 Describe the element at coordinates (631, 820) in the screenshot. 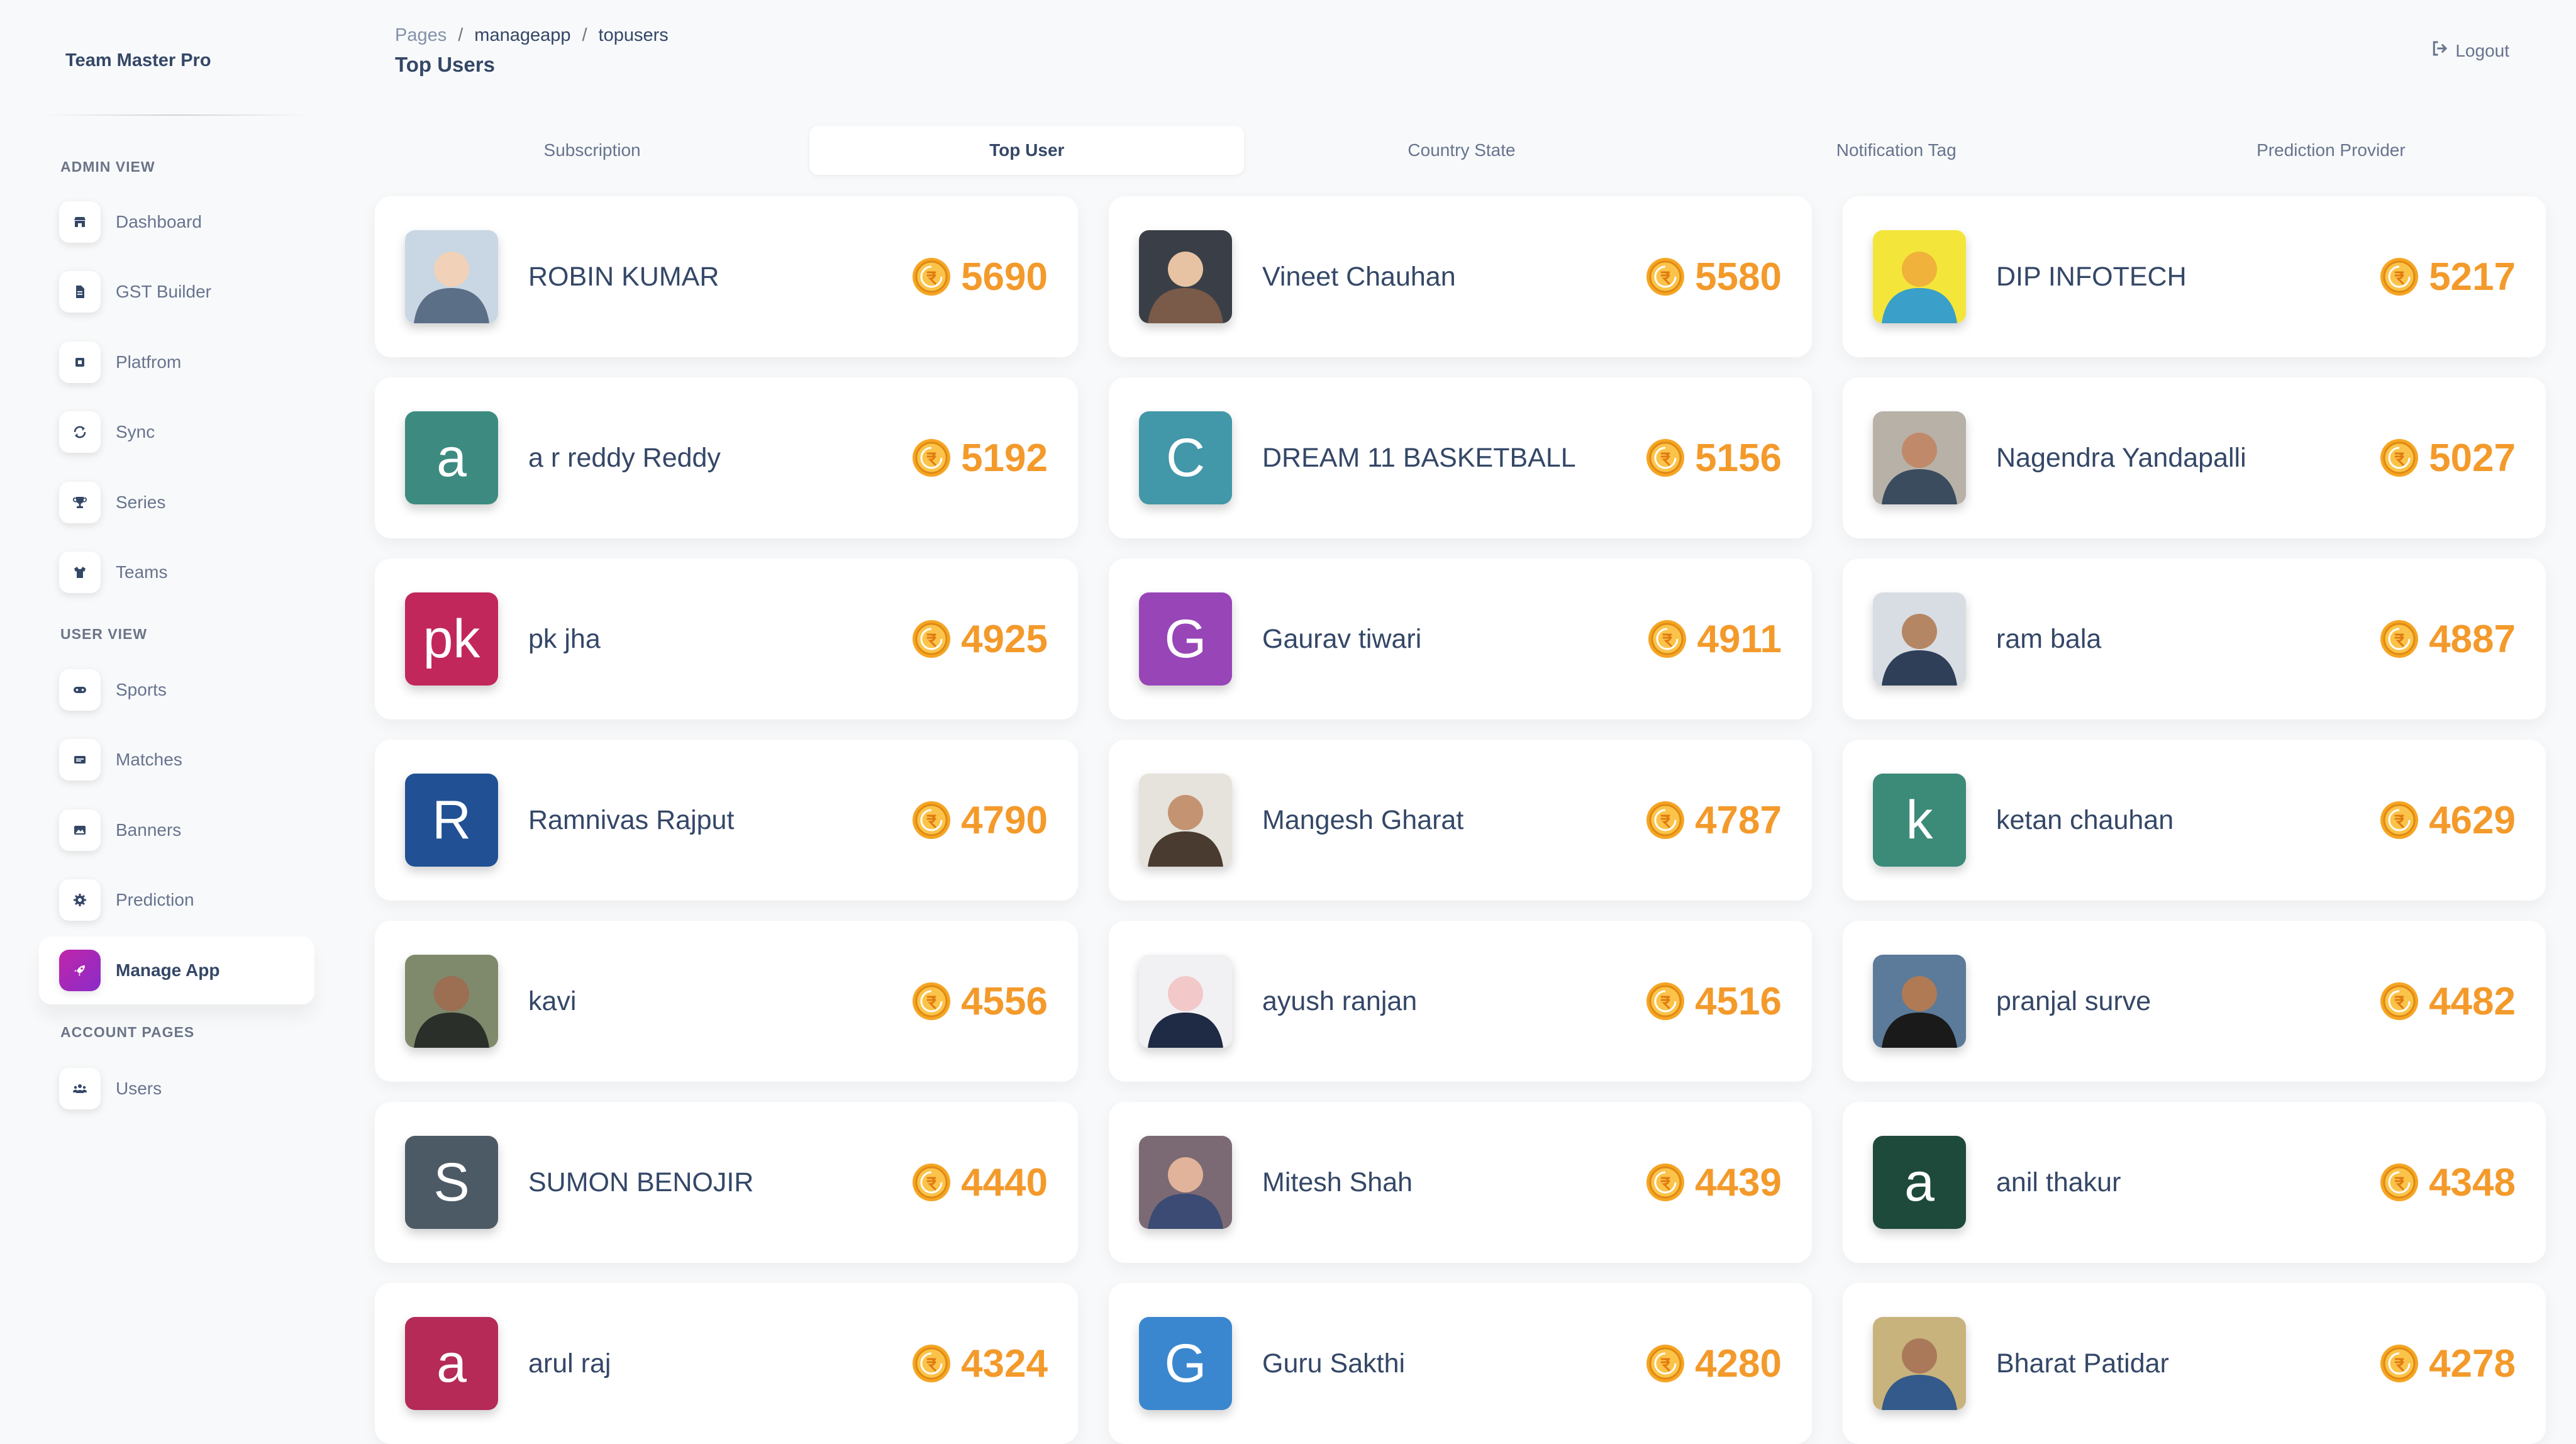

I see `user-name: Ramnivas Rajput` at that location.